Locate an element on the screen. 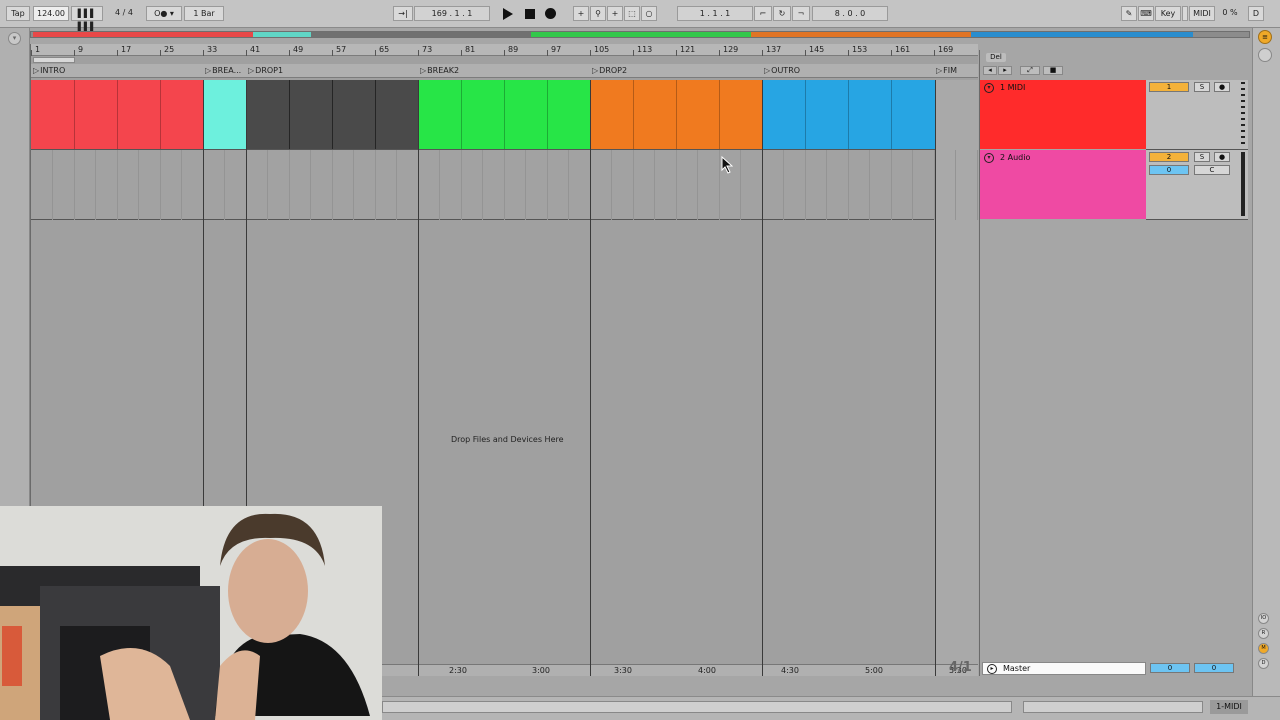  master-pan: 0 is located at coordinates (1214, 668).